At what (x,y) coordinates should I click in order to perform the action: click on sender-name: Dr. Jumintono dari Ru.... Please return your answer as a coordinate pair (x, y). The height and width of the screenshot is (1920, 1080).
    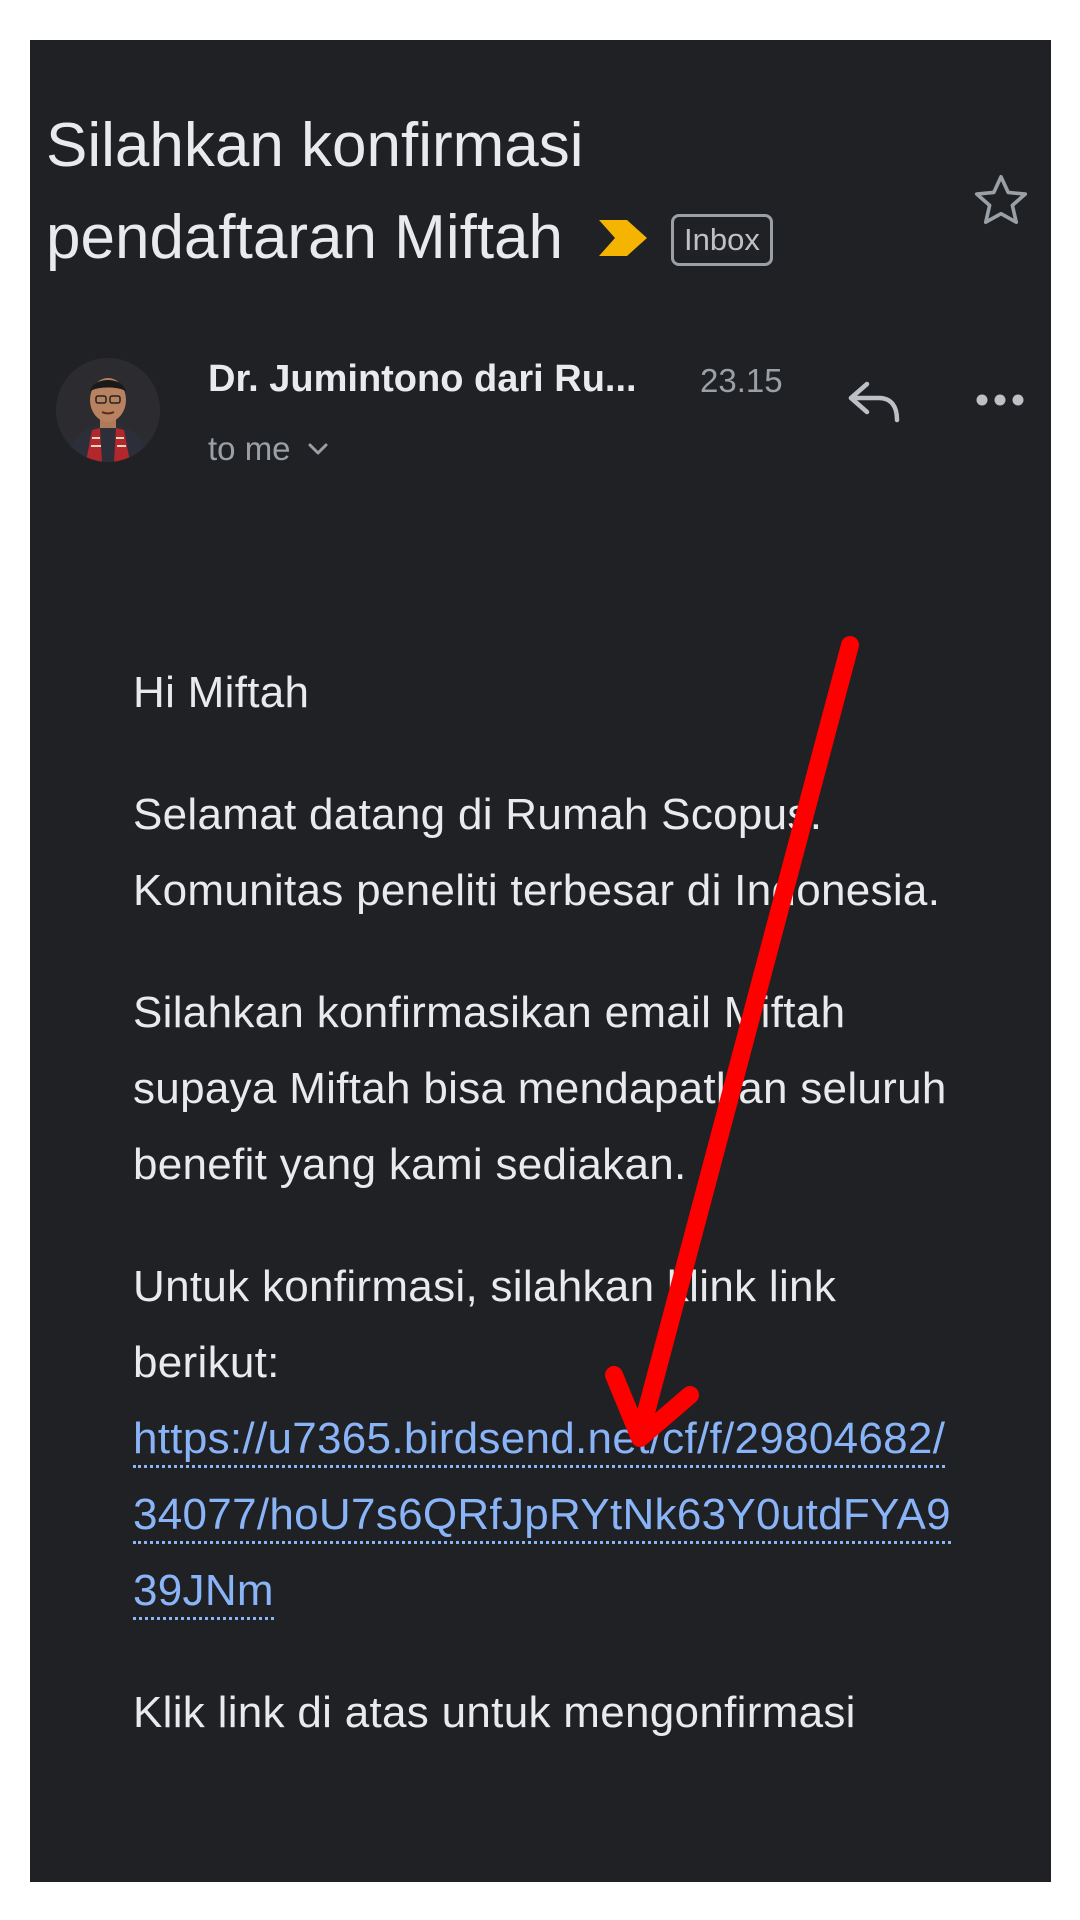
    Looking at the image, I should click on (422, 379).